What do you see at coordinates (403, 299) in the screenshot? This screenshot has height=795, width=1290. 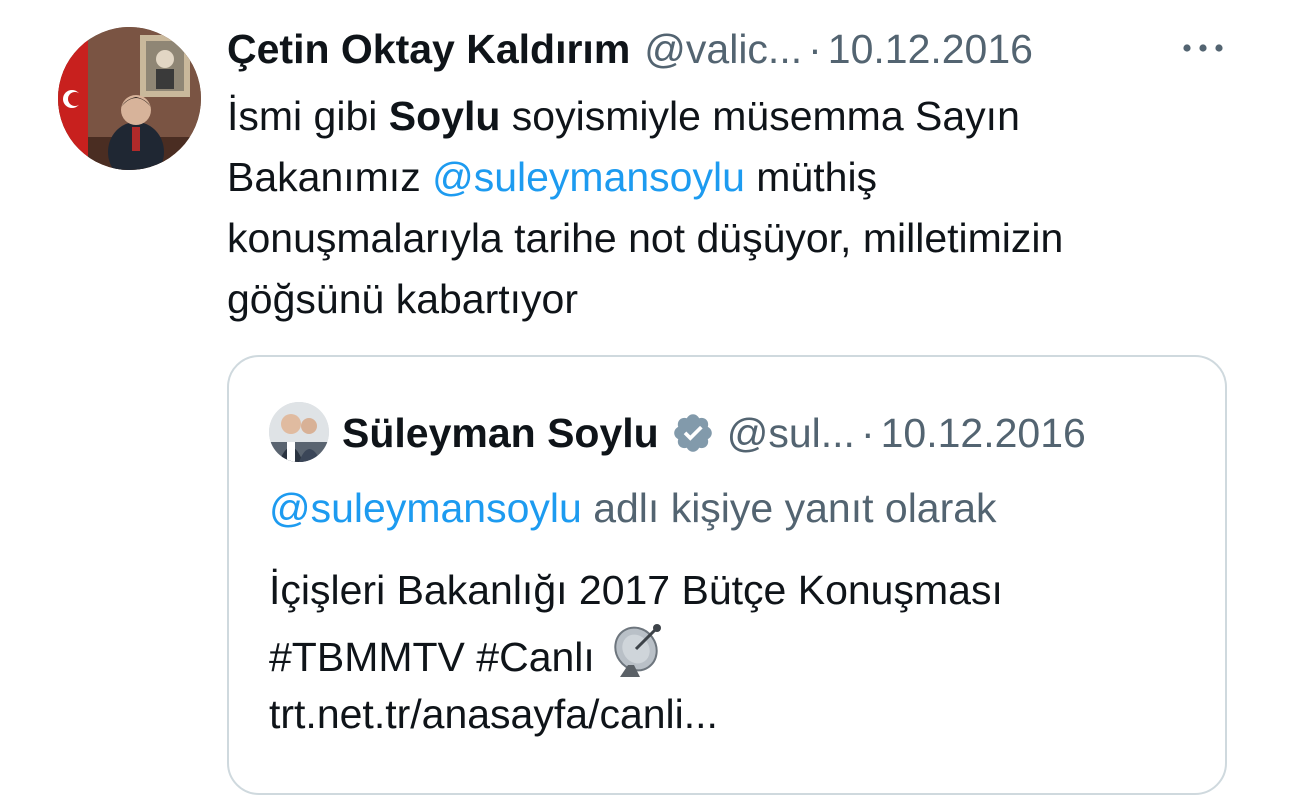 I see `tweet-text-line-4: göğsünü kabartıyor` at bounding box center [403, 299].